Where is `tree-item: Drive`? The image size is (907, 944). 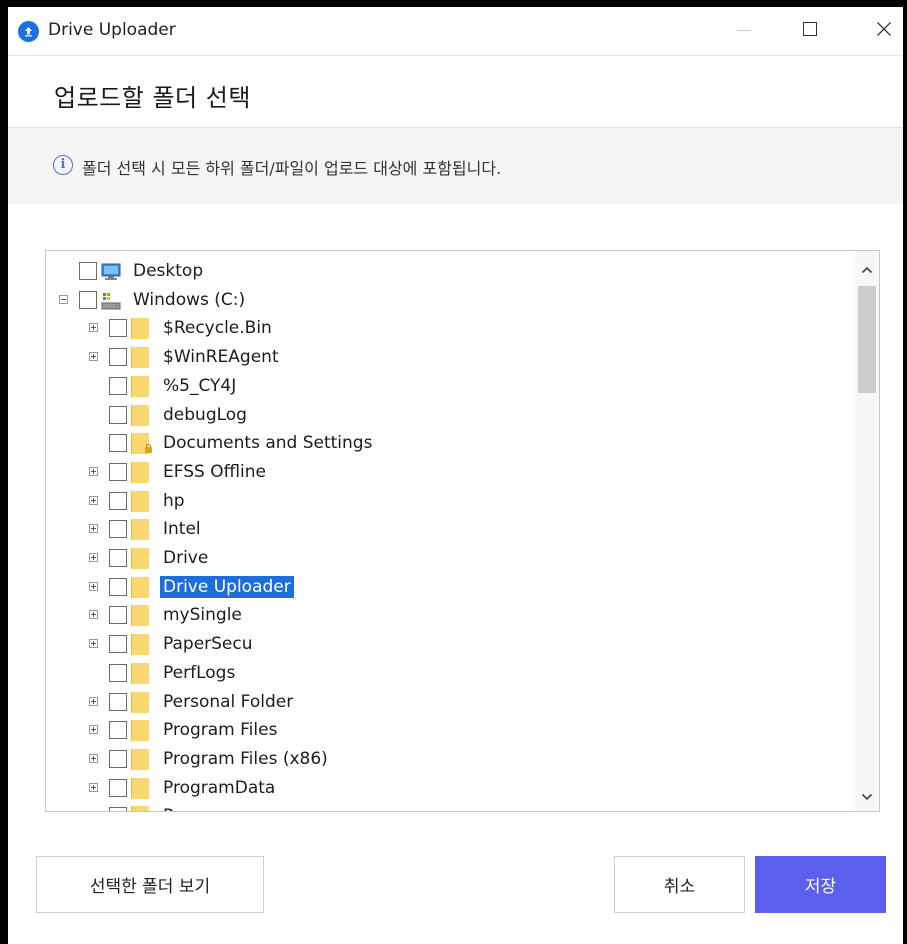 tree-item: Drive is located at coordinates (450, 558).